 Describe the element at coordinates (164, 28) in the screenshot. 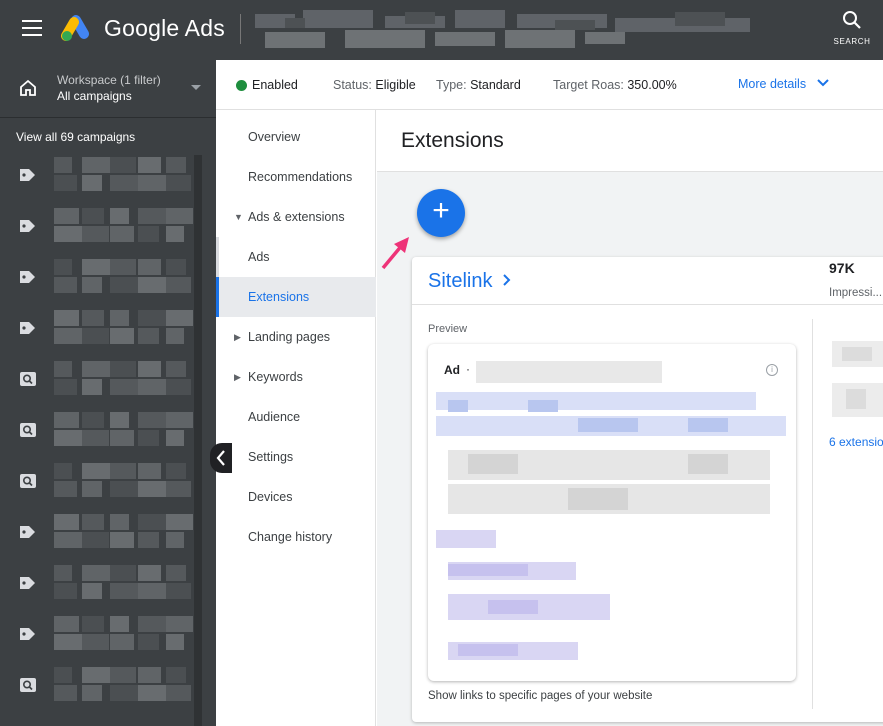

I see `brand-name: Google Ads` at that location.